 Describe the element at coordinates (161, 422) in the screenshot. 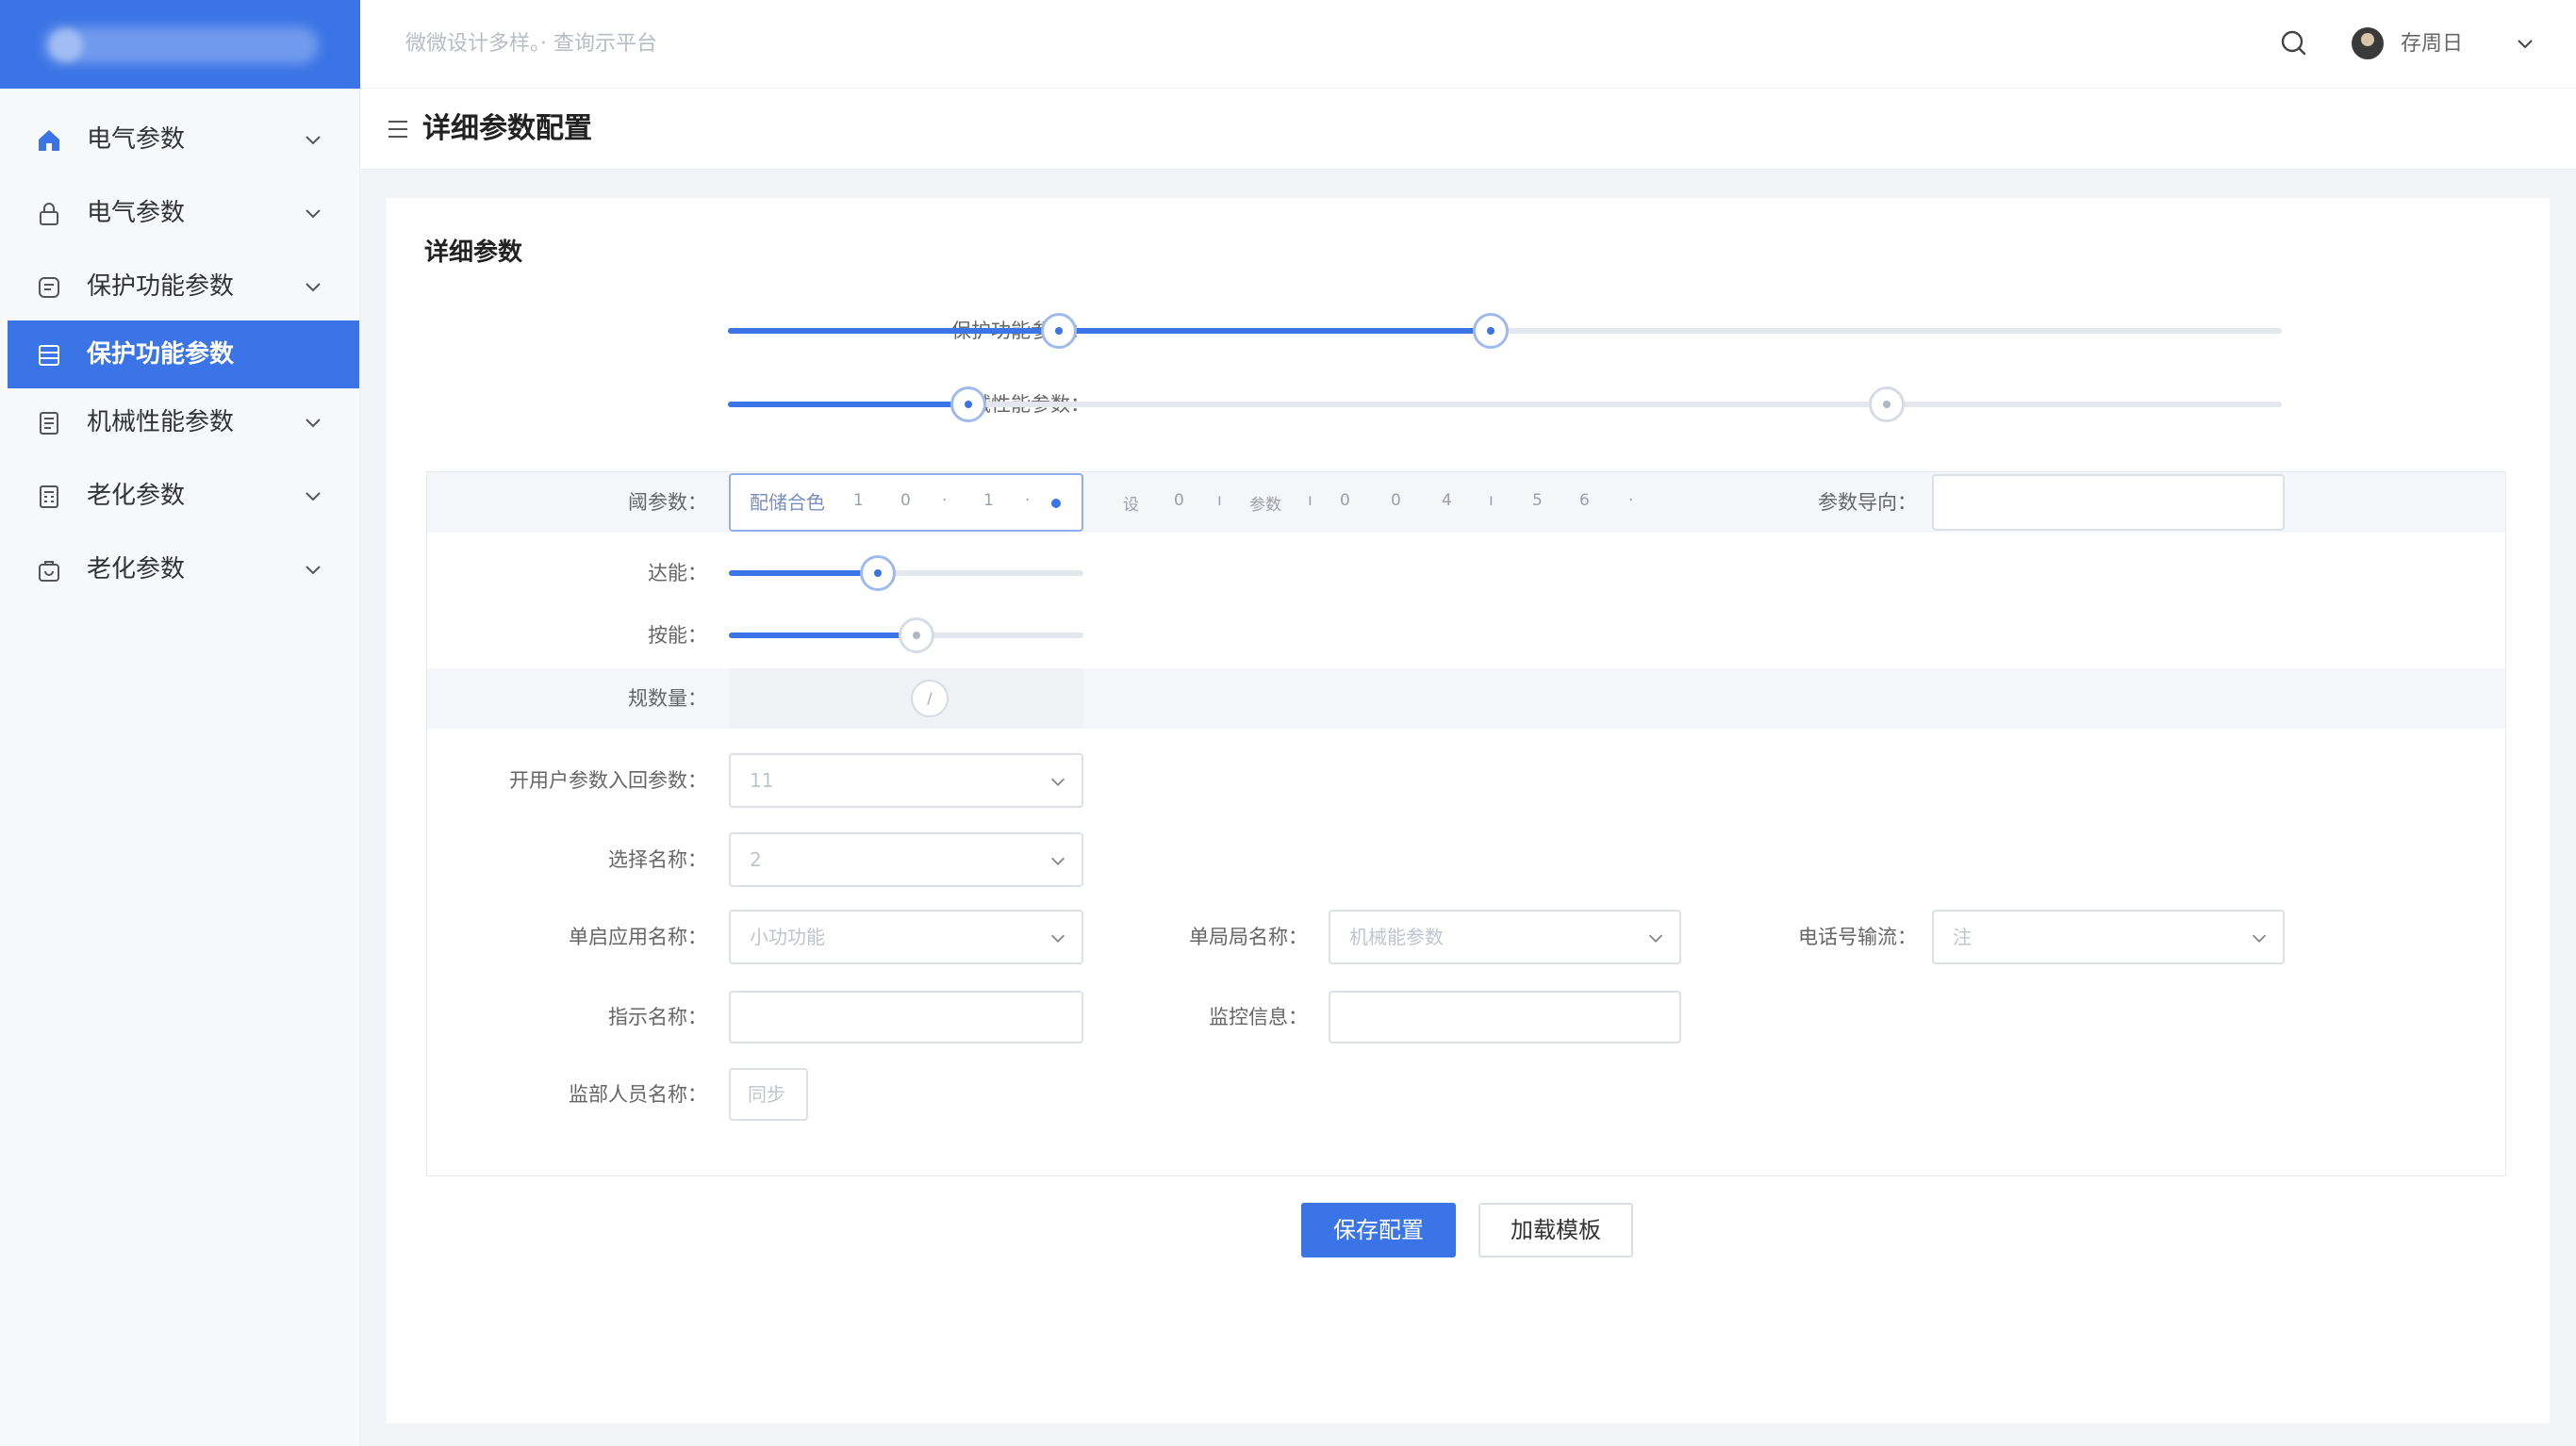

I see `sidebar-item-label: 机械性能参数` at that location.